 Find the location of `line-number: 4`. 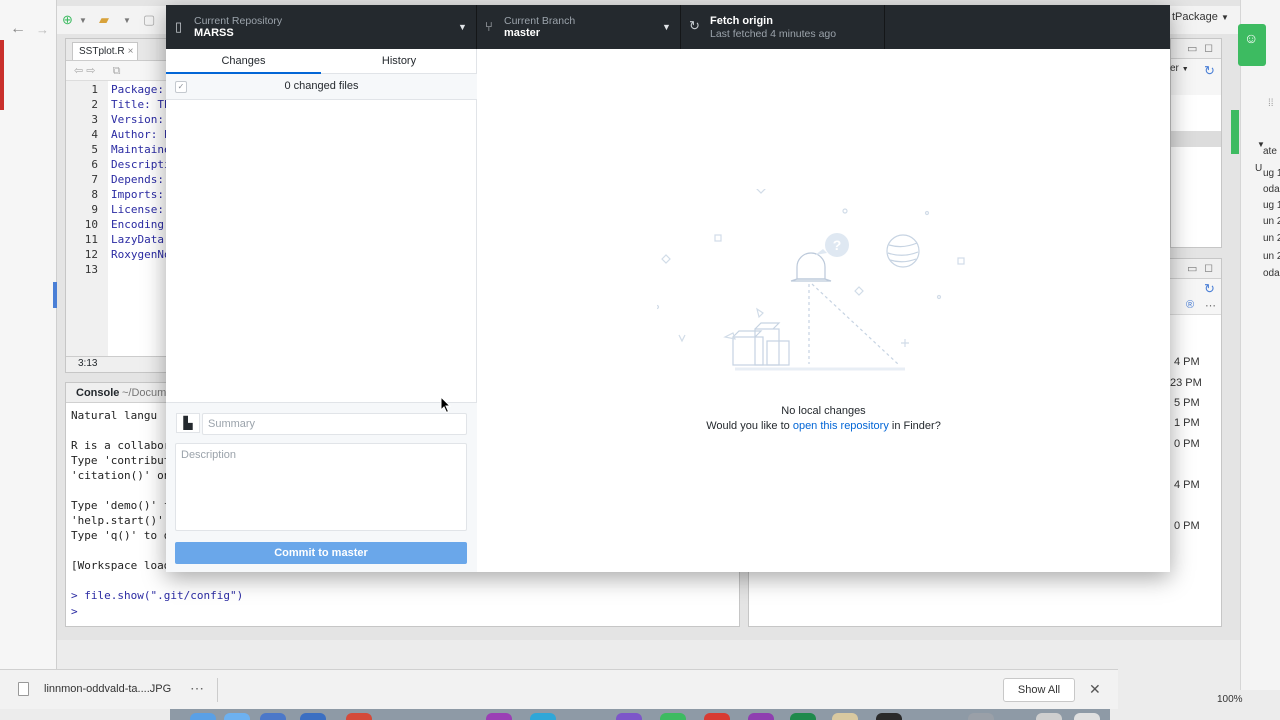

line-number: 4 is located at coordinates (94, 134).